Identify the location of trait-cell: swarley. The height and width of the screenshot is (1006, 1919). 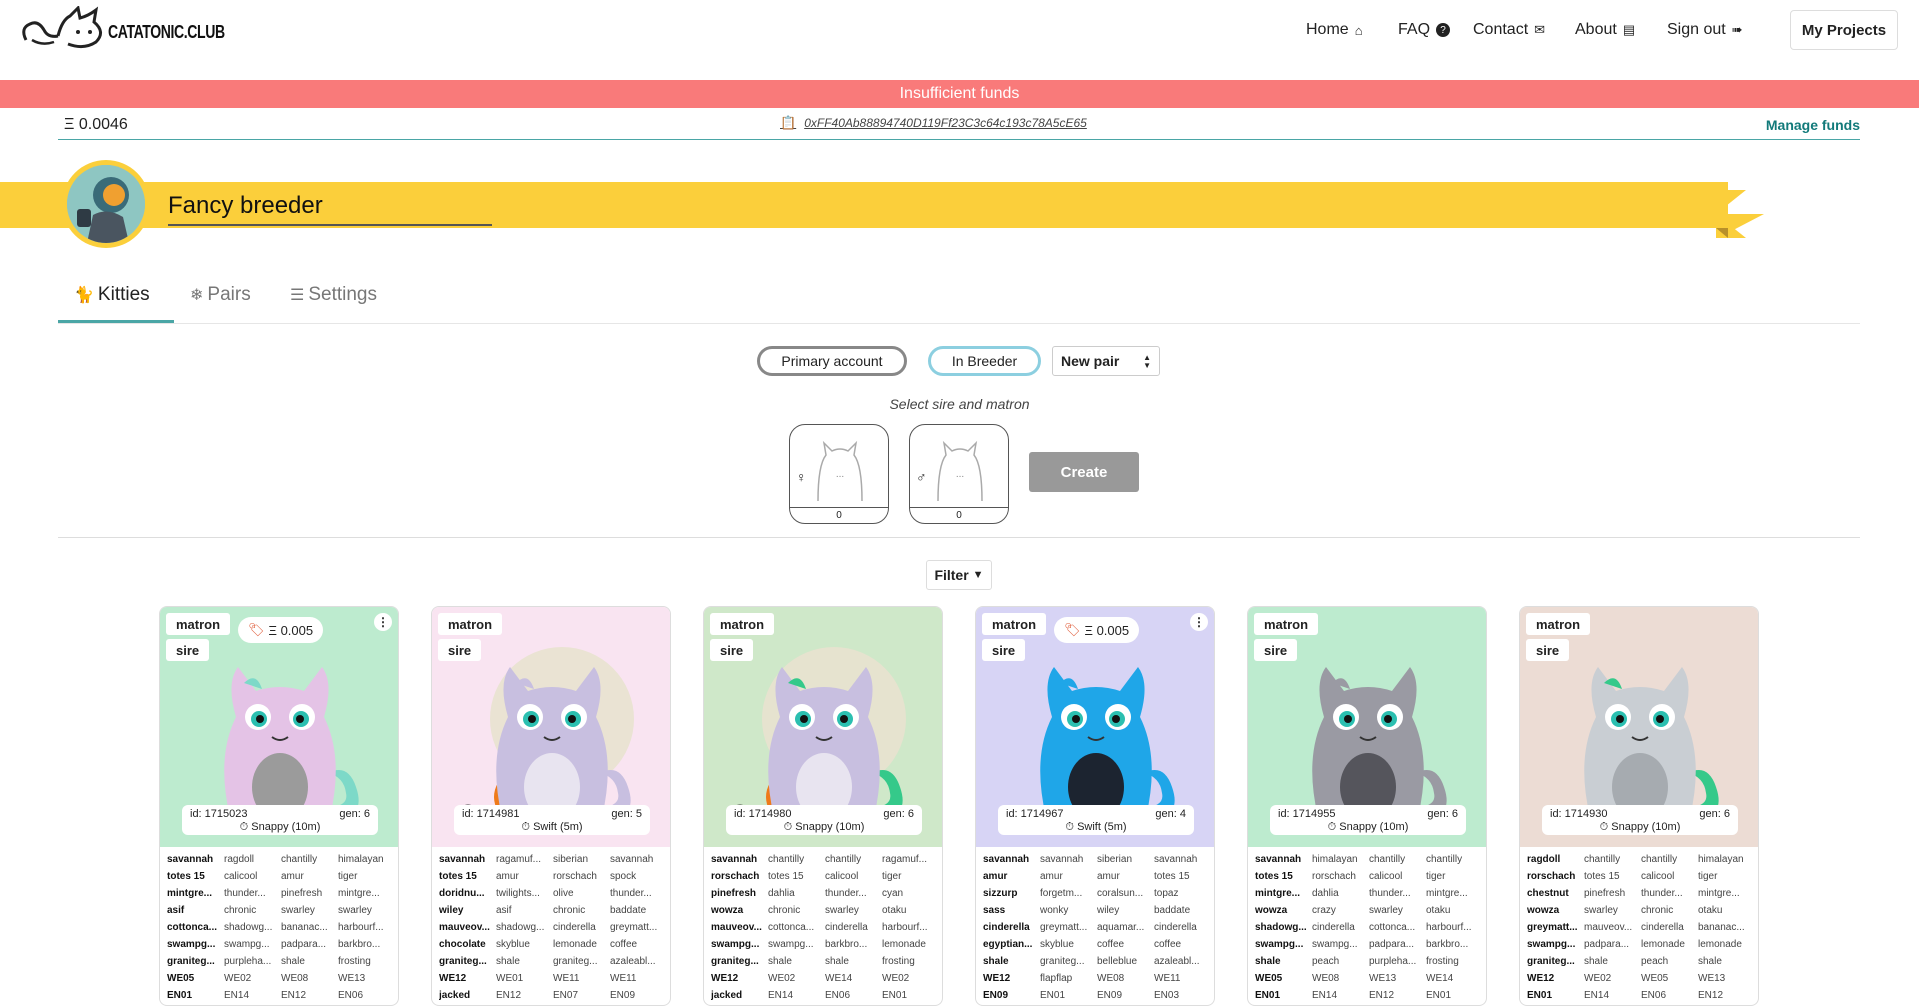
(1386, 910).